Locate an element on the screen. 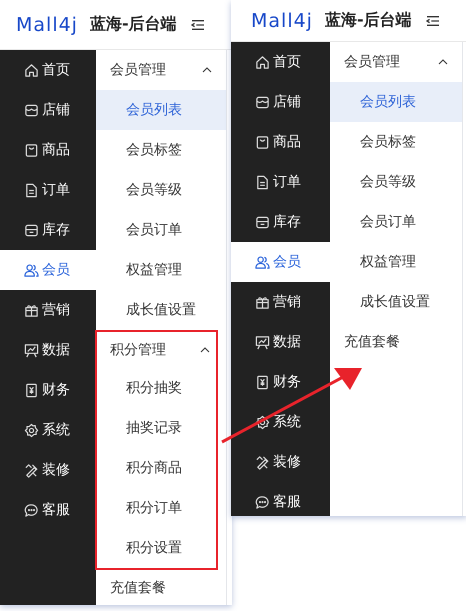 The image size is (466, 611). submenu-item: 积分设置 is located at coordinates (156, 548).